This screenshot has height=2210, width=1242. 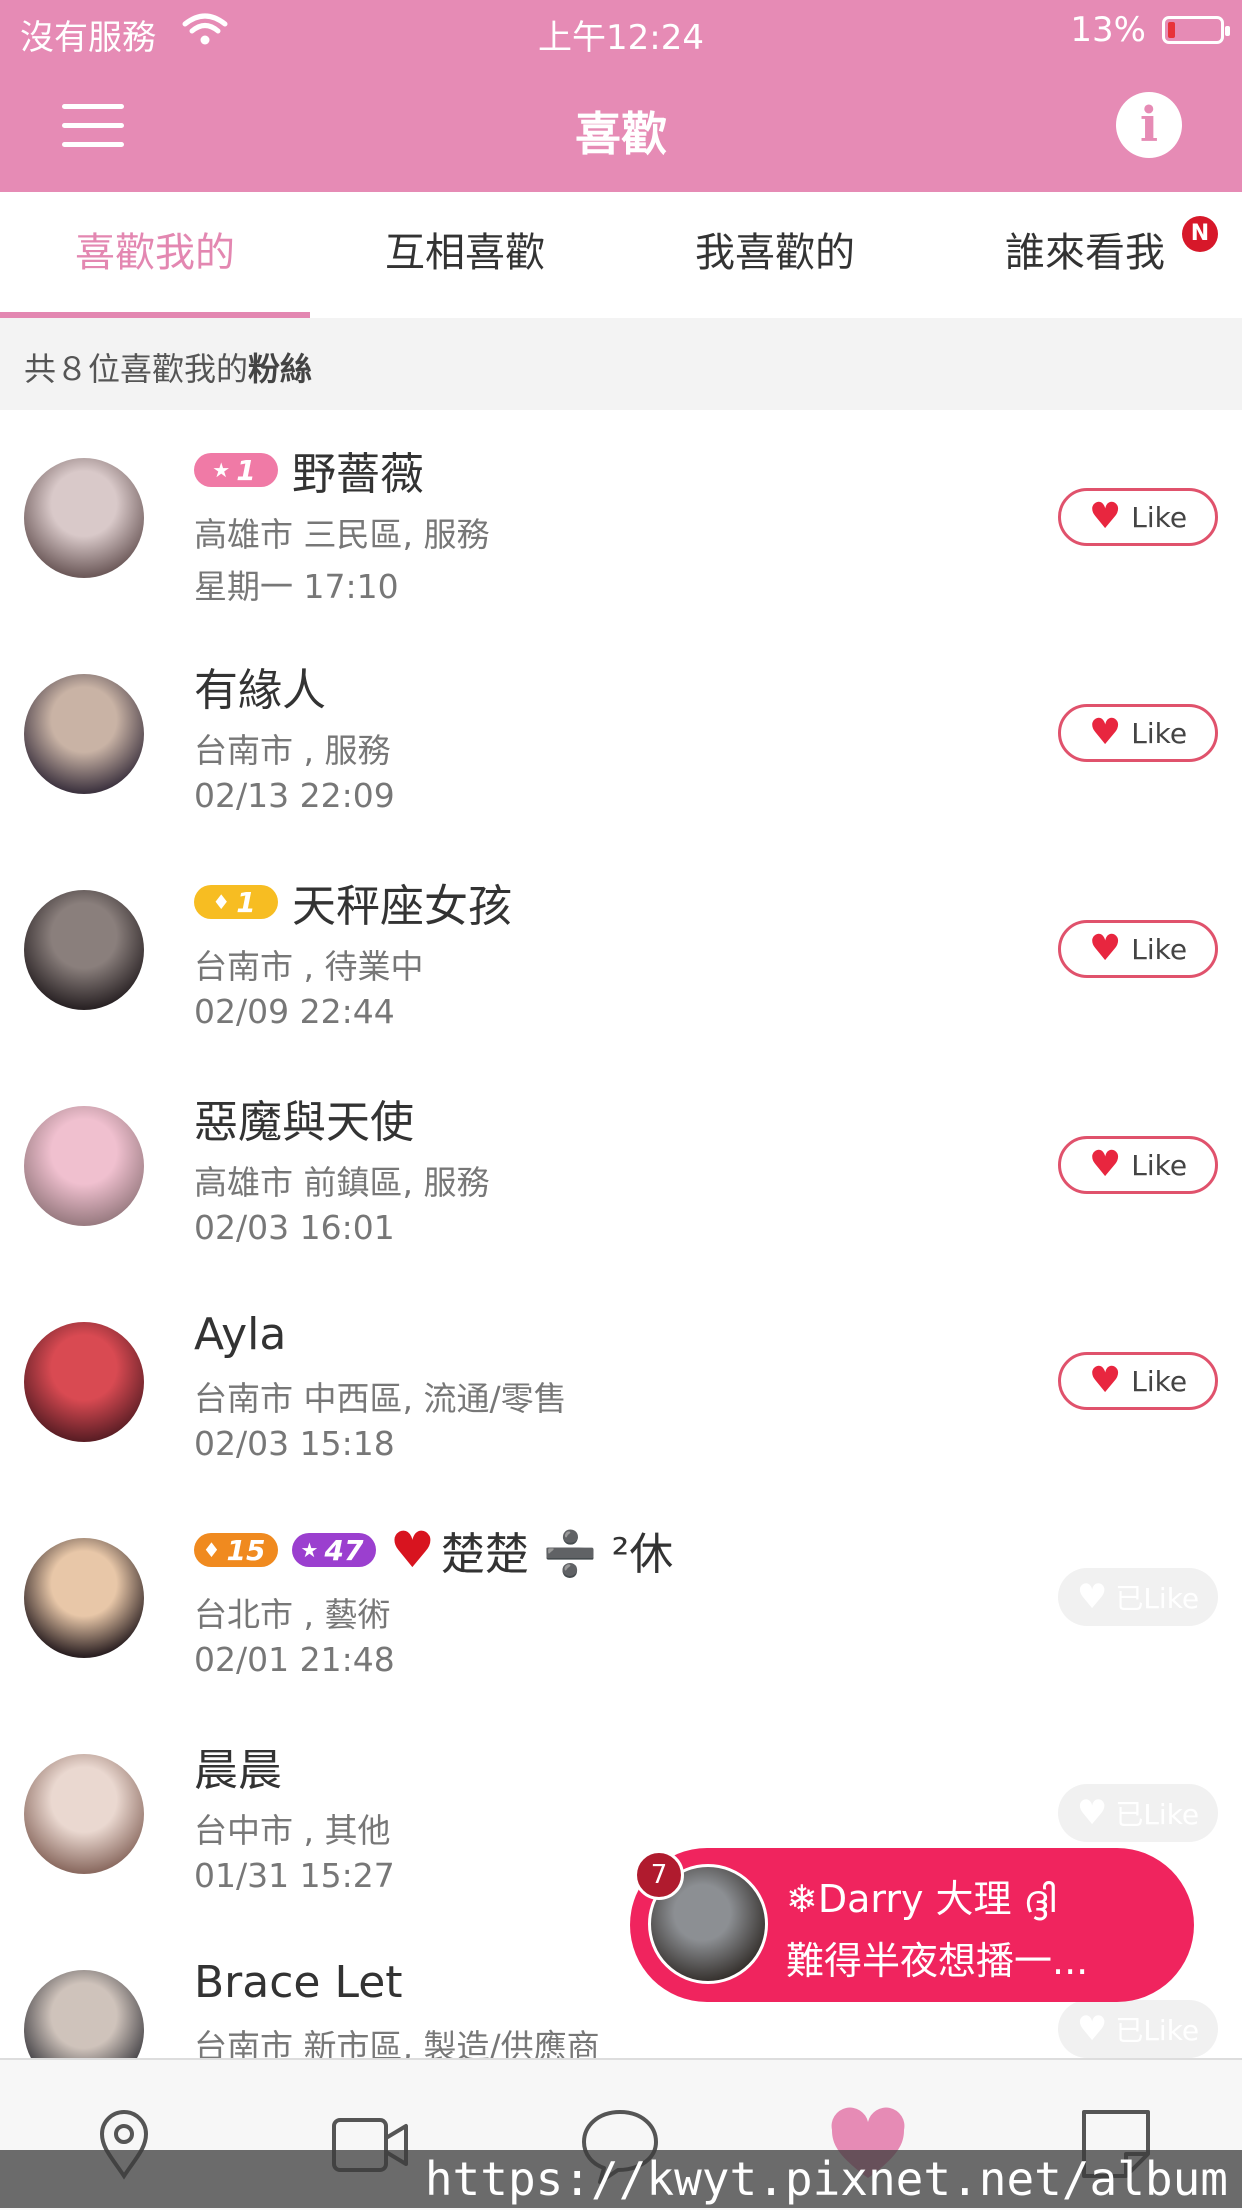 What do you see at coordinates (260, 690) in the screenshot?
I see `fan-name: 有緣人` at bounding box center [260, 690].